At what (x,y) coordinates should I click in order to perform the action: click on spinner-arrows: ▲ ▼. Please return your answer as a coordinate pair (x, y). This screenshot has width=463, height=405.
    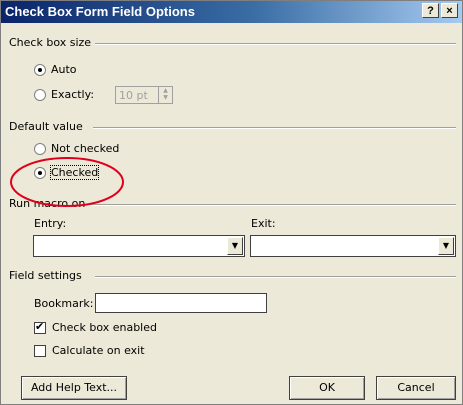
    Looking at the image, I should click on (165, 95).